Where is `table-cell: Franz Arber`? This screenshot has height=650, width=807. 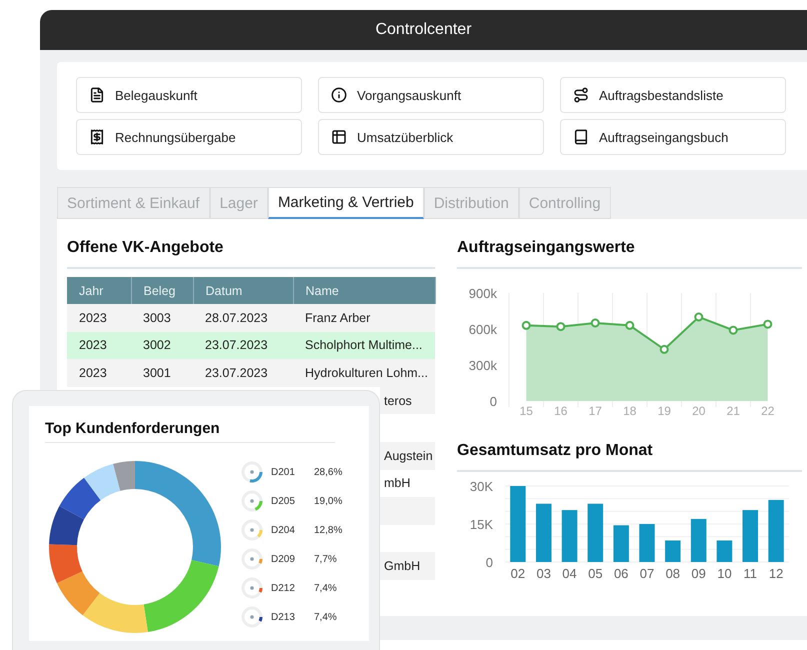
table-cell: Franz Arber is located at coordinates (364, 318).